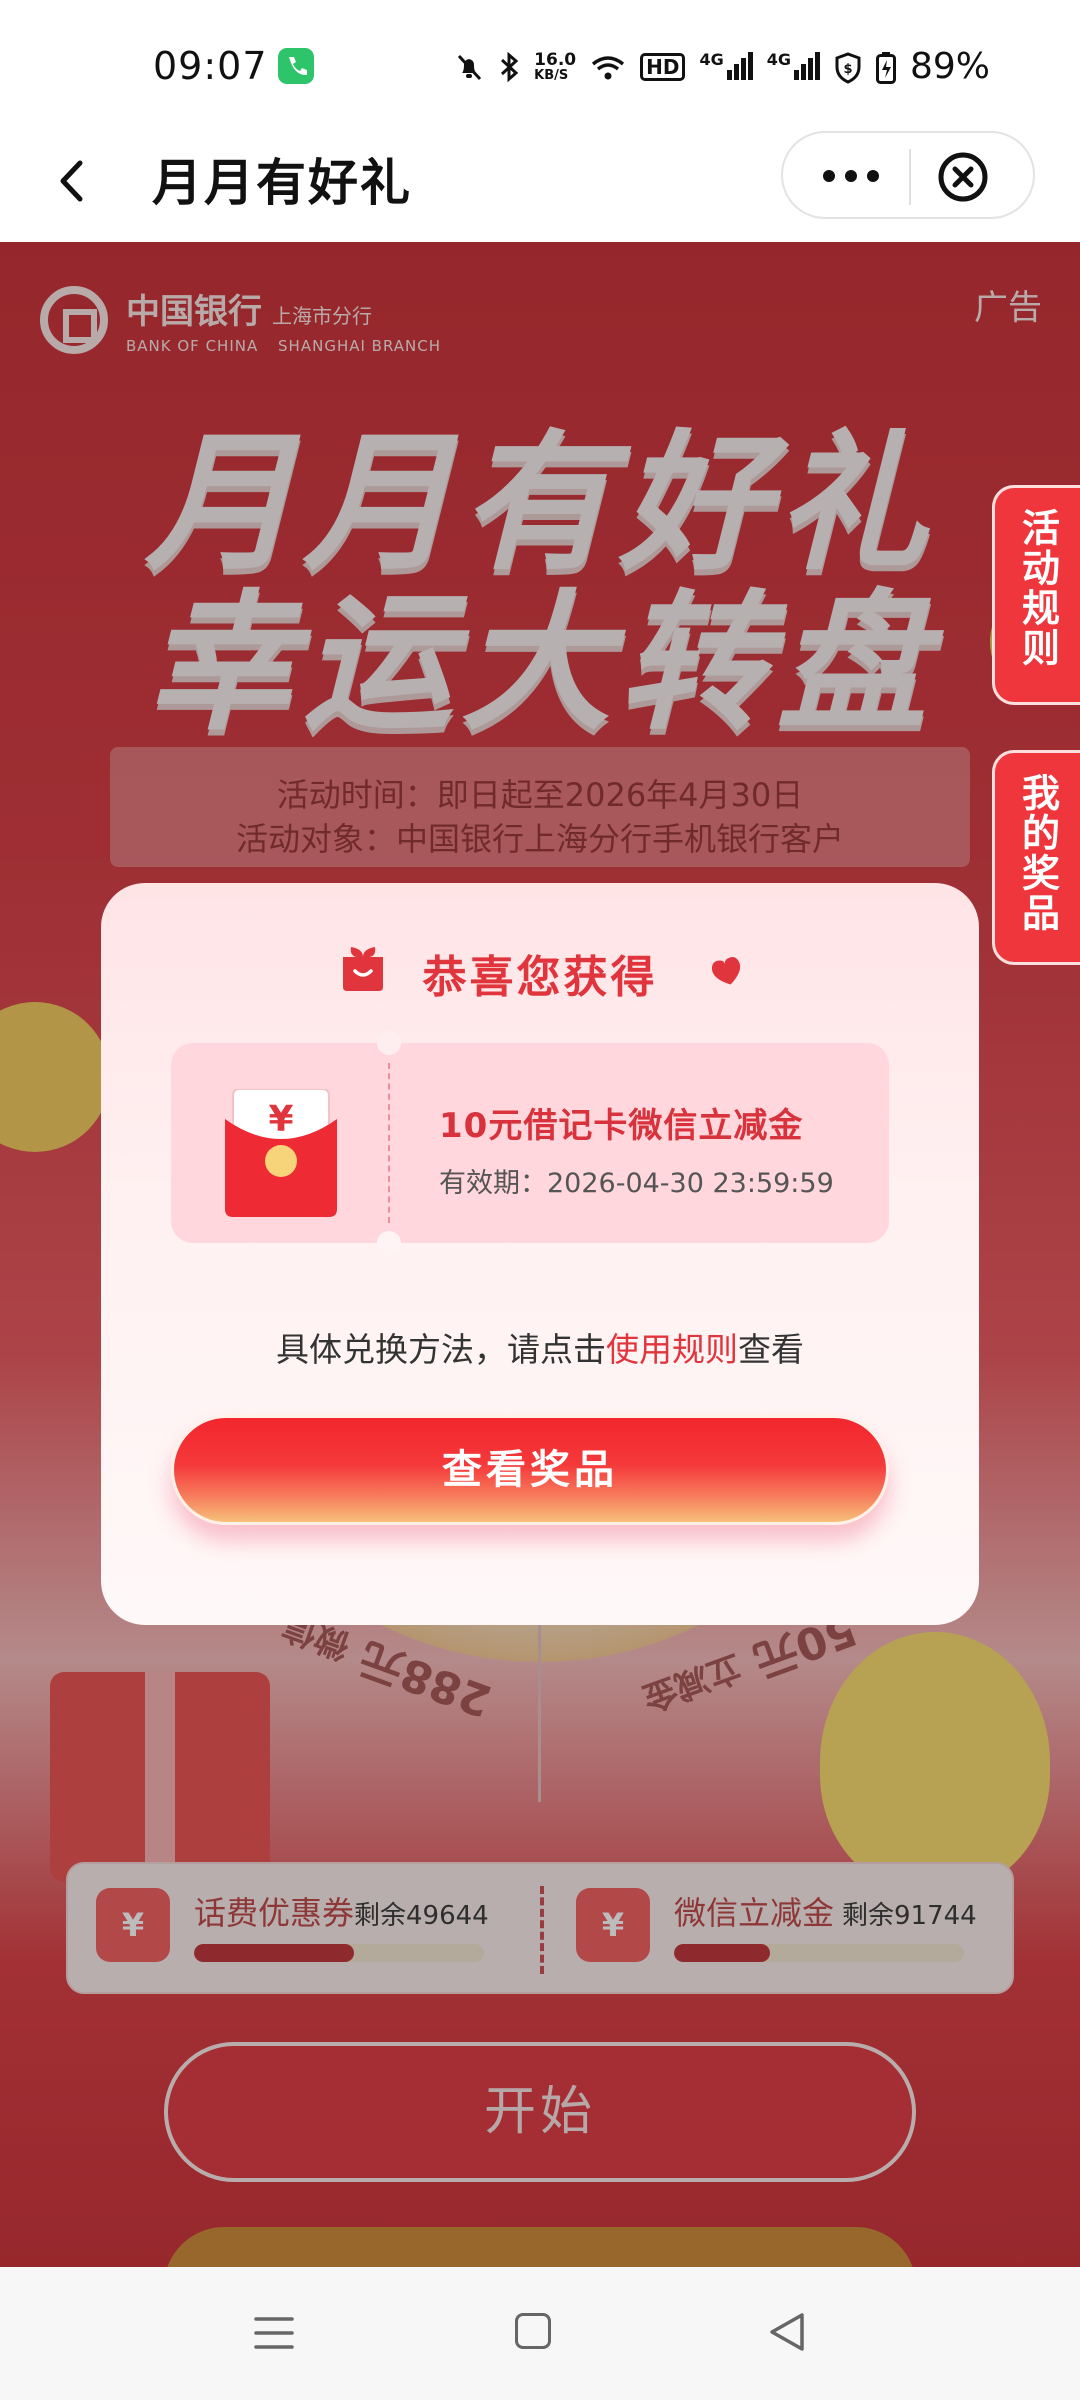 Image resolution: width=1080 pixels, height=2400 pixels. I want to click on bluetooth-icon, so click(509, 66).